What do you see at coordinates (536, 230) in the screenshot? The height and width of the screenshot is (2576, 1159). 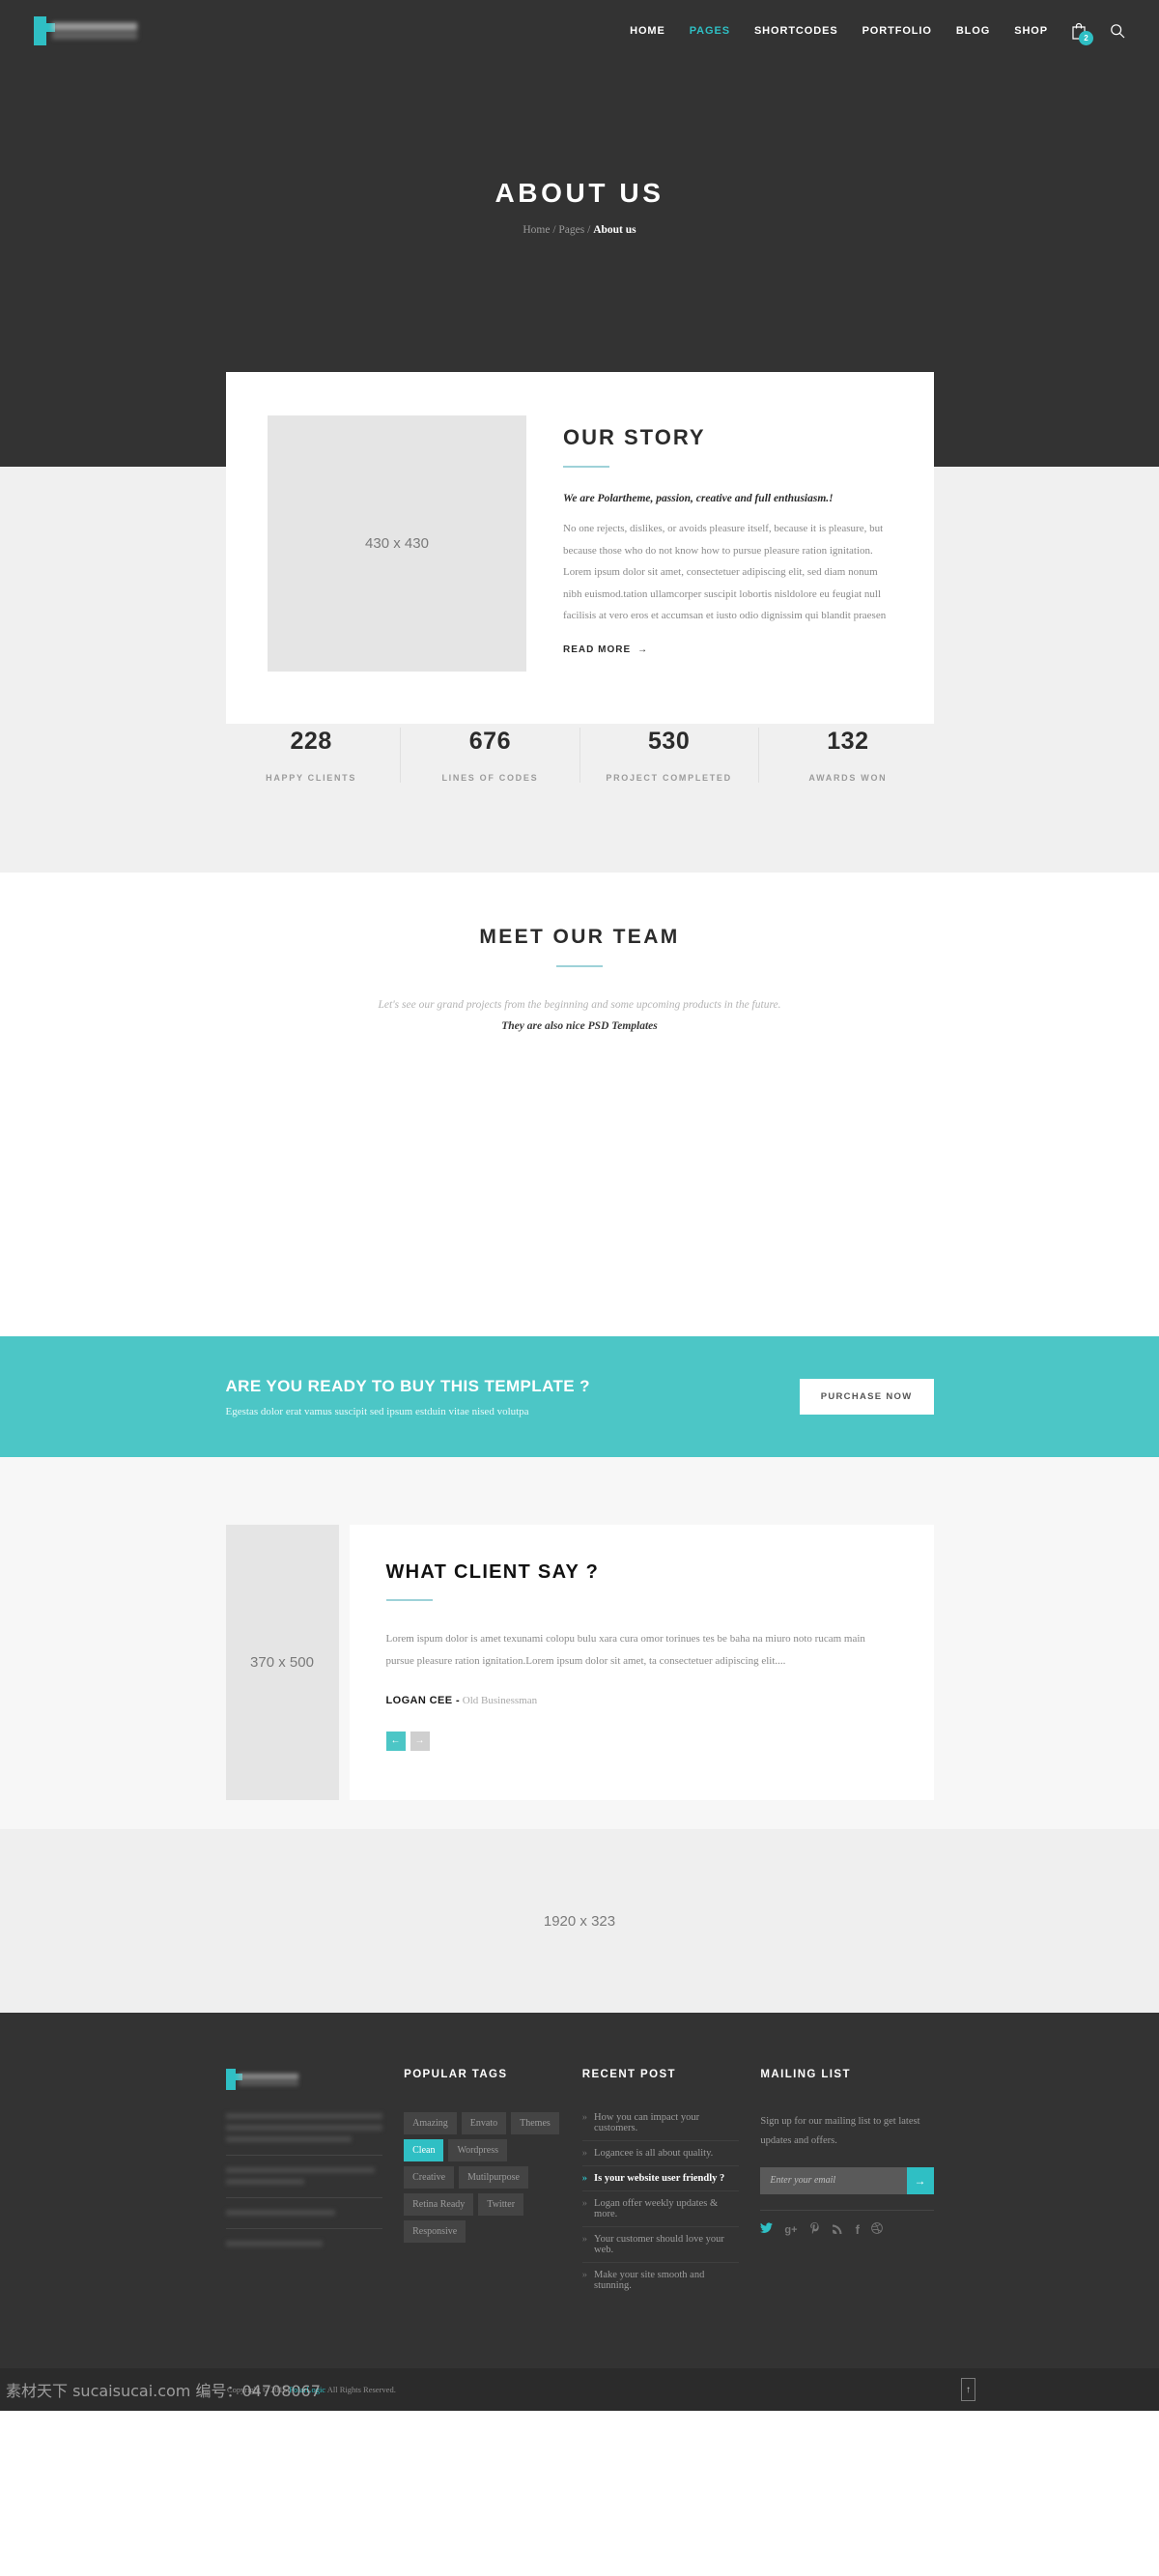 I see `breadcrumb-home: Home` at bounding box center [536, 230].